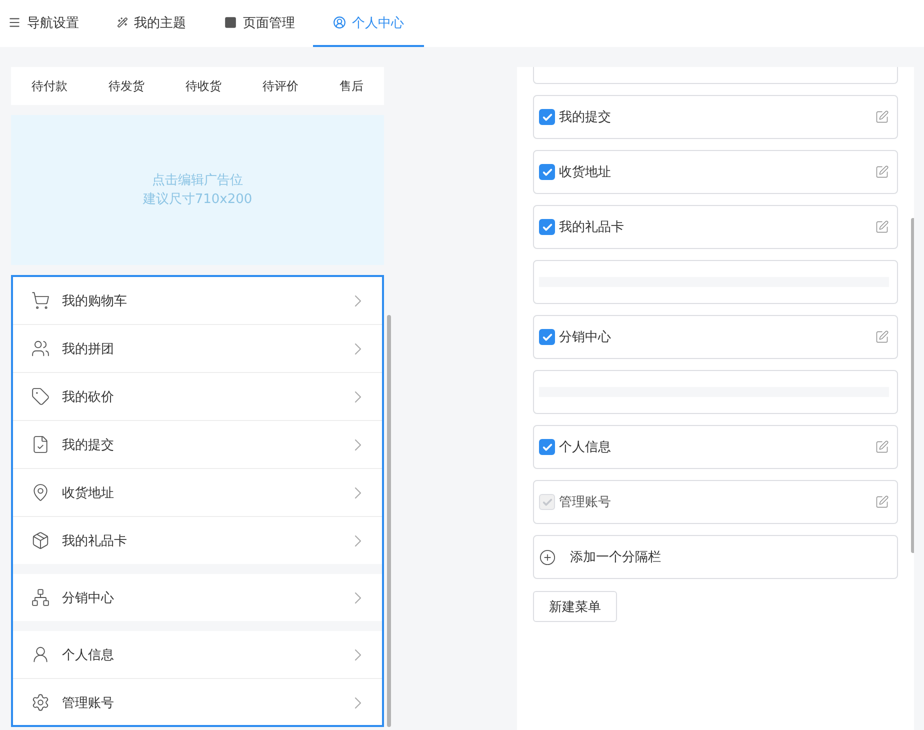 The image size is (924, 730). Describe the element at coordinates (715, 557) in the screenshot. I see `add-divider-card: 添加一个分隔栏` at that location.